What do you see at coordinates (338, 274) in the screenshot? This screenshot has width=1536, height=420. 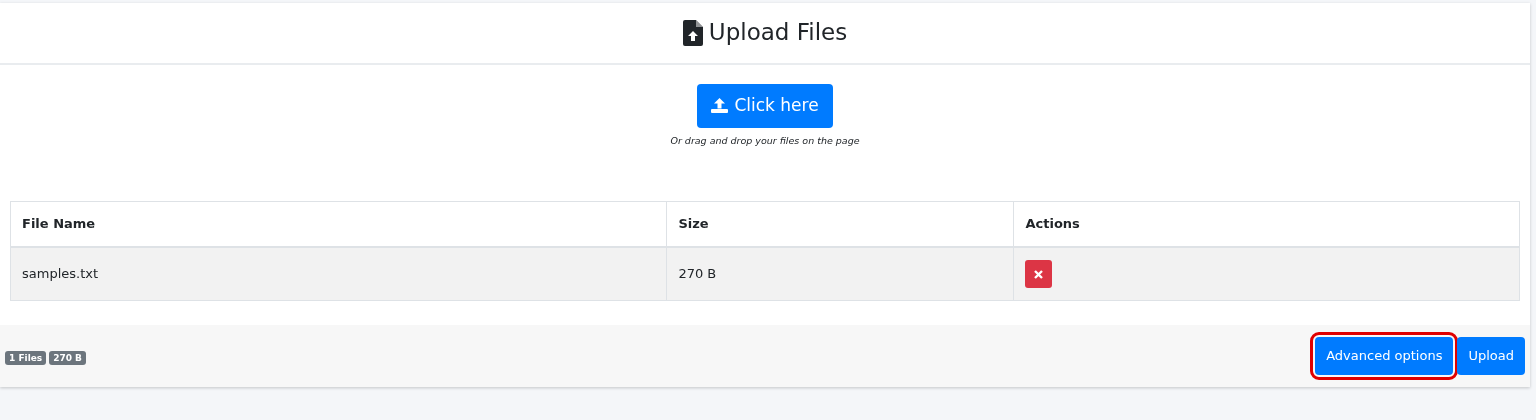 I see `table-cell: samples.txt` at bounding box center [338, 274].